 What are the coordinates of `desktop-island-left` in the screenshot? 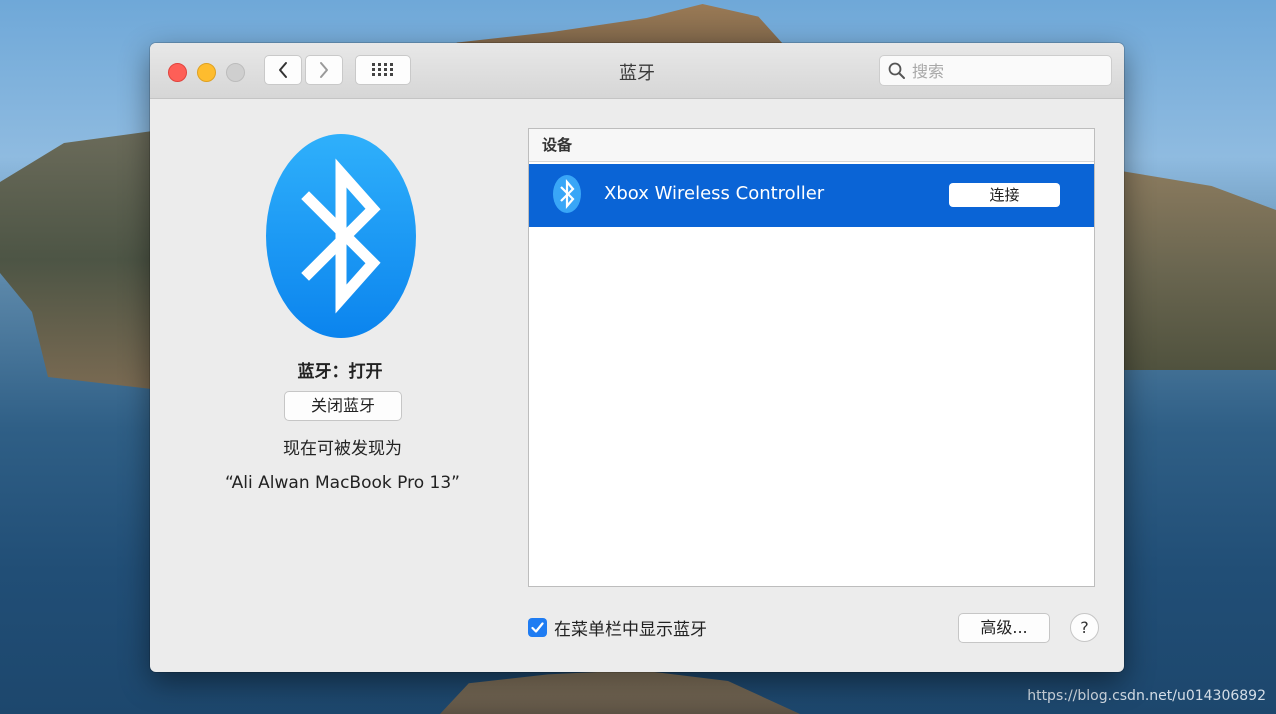 It's located at (80, 260).